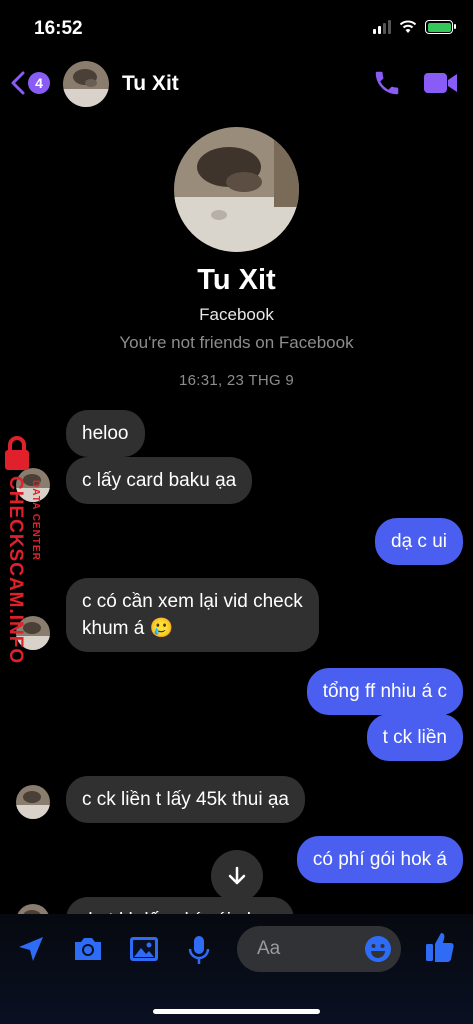 The width and height of the screenshot is (473, 1024). I want to click on back-chevron-icon, so click(18, 83).